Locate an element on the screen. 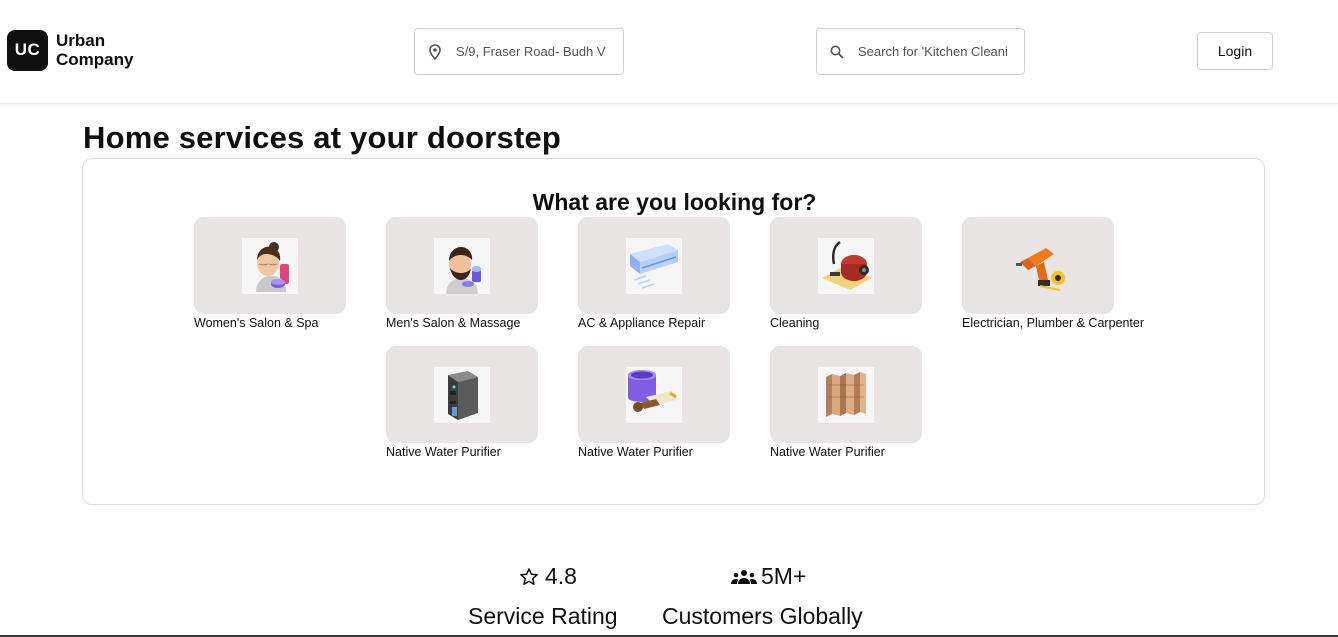 This screenshot has height=637, width=1338. search-input: Search for 'Kitchen Cleani is located at coordinates (920, 51).